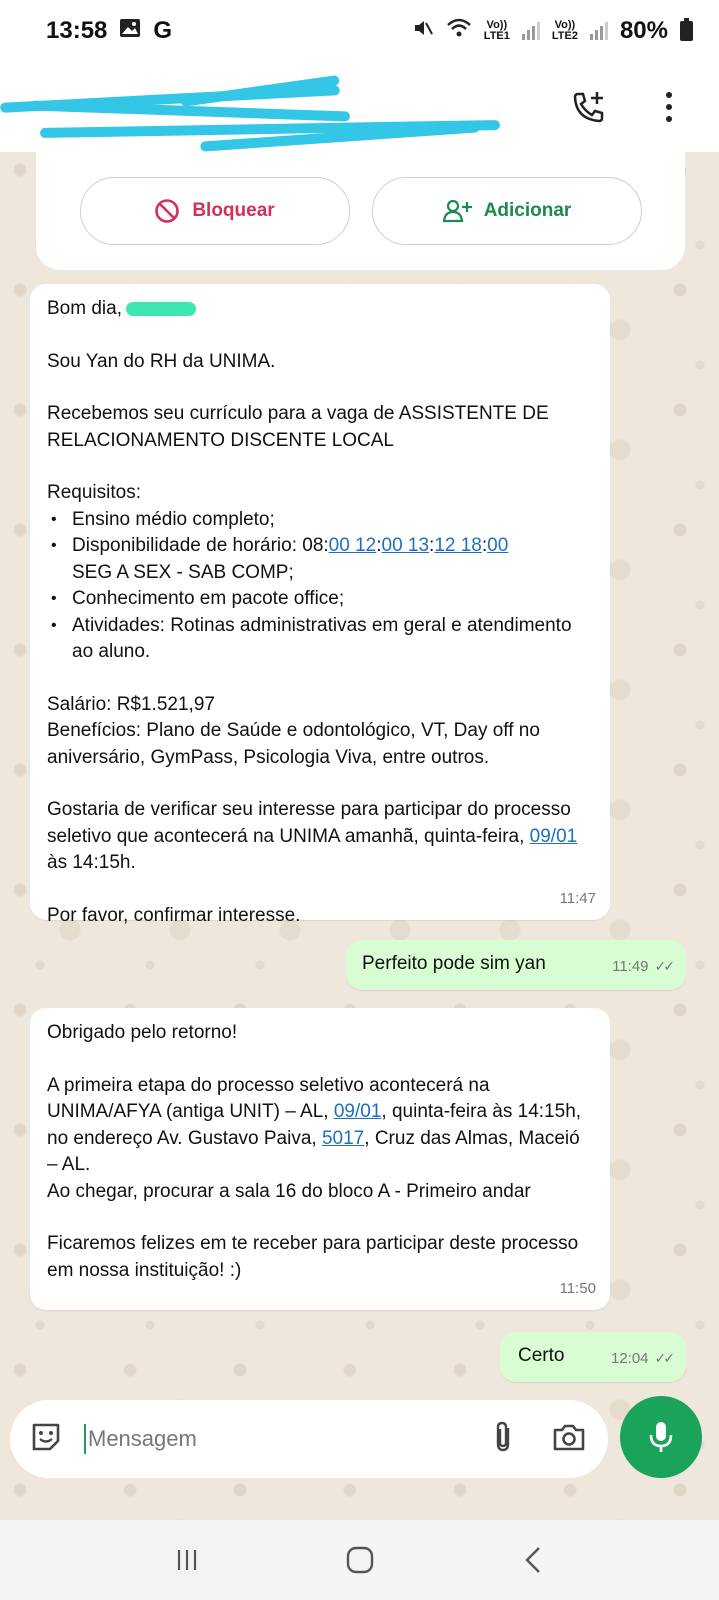 Image resolution: width=719 pixels, height=1600 pixels. What do you see at coordinates (319, 520) in the screenshot?
I see `requirement-item: Ensino médio completo;` at bounding box center [319, 520].